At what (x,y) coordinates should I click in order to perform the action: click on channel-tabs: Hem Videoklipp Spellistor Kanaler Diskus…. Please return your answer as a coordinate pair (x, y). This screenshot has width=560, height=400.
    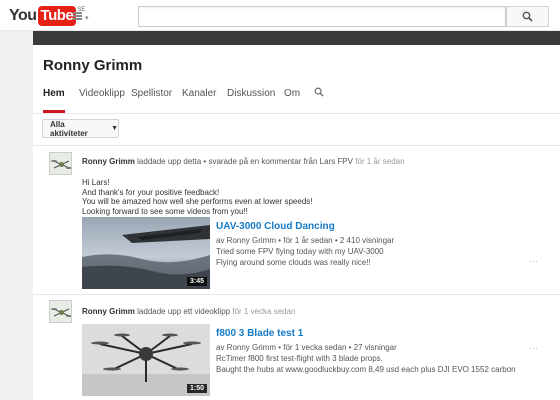
    Looking at the image, I should click on (296, 100).